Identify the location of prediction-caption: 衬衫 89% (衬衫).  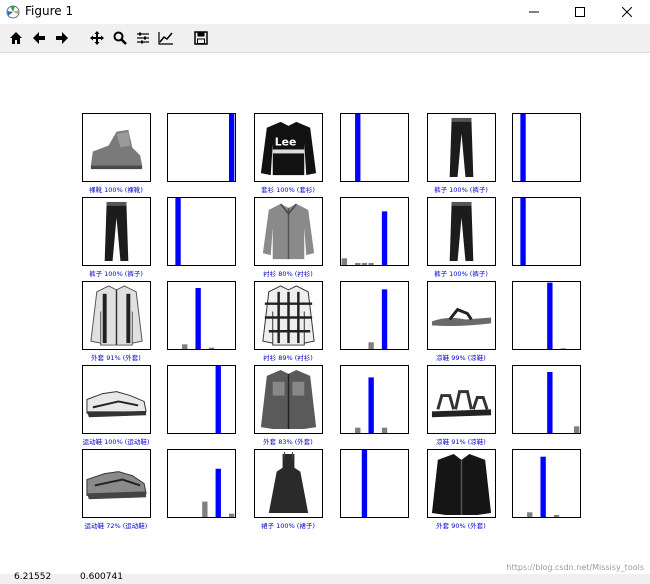
(288, 358).